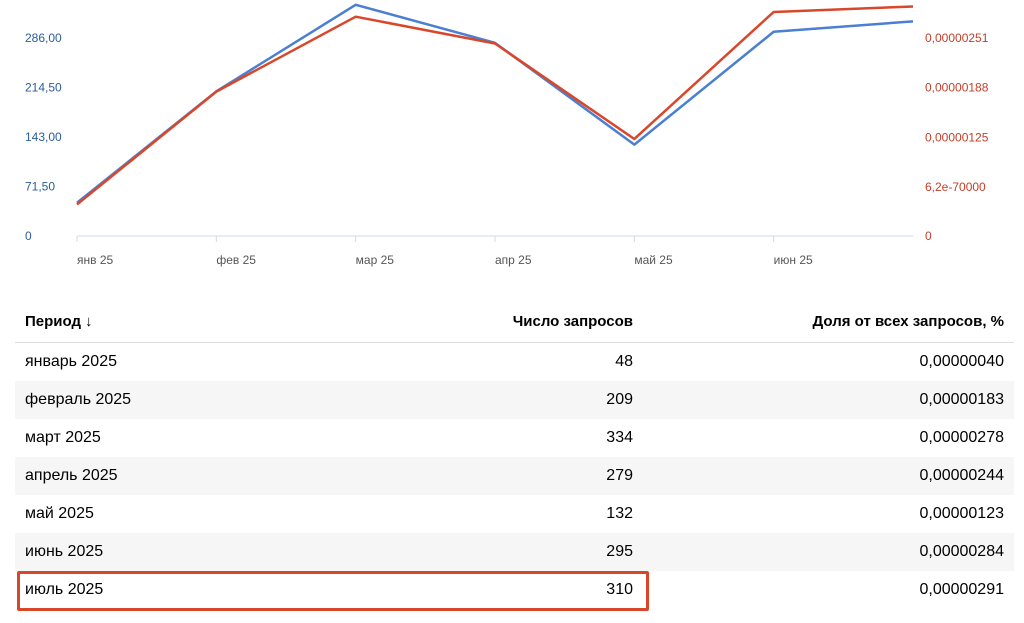  Describe the element at coordinates (95, 260) in the screenshot. I see `x-tick-label: янв 25` at that location.